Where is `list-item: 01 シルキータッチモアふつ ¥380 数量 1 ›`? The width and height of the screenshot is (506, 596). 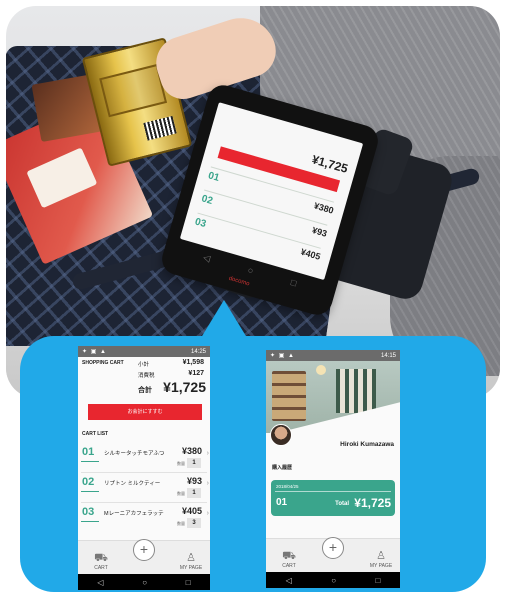 list-item: 01 シルキータッチモアふつ ¥380 数量 1 › is located at coordinates (144, 458).